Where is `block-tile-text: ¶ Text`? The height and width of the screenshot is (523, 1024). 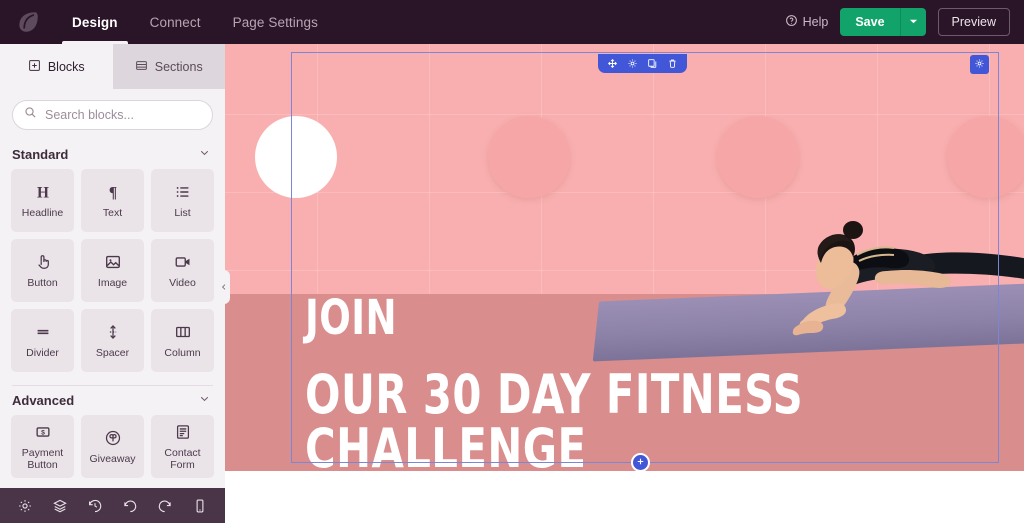 block-tile-text: ¶ Text is located at coordinates (112, 200).